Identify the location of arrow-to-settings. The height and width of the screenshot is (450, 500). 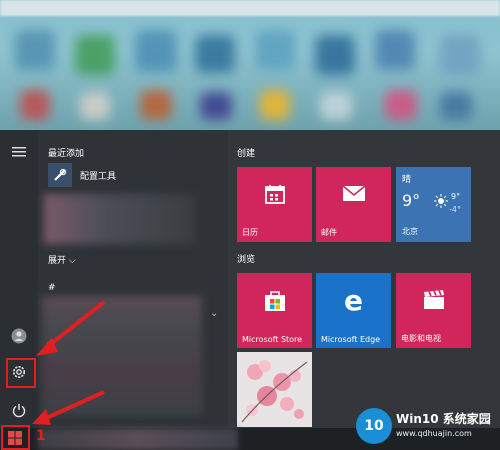
(75, 325).